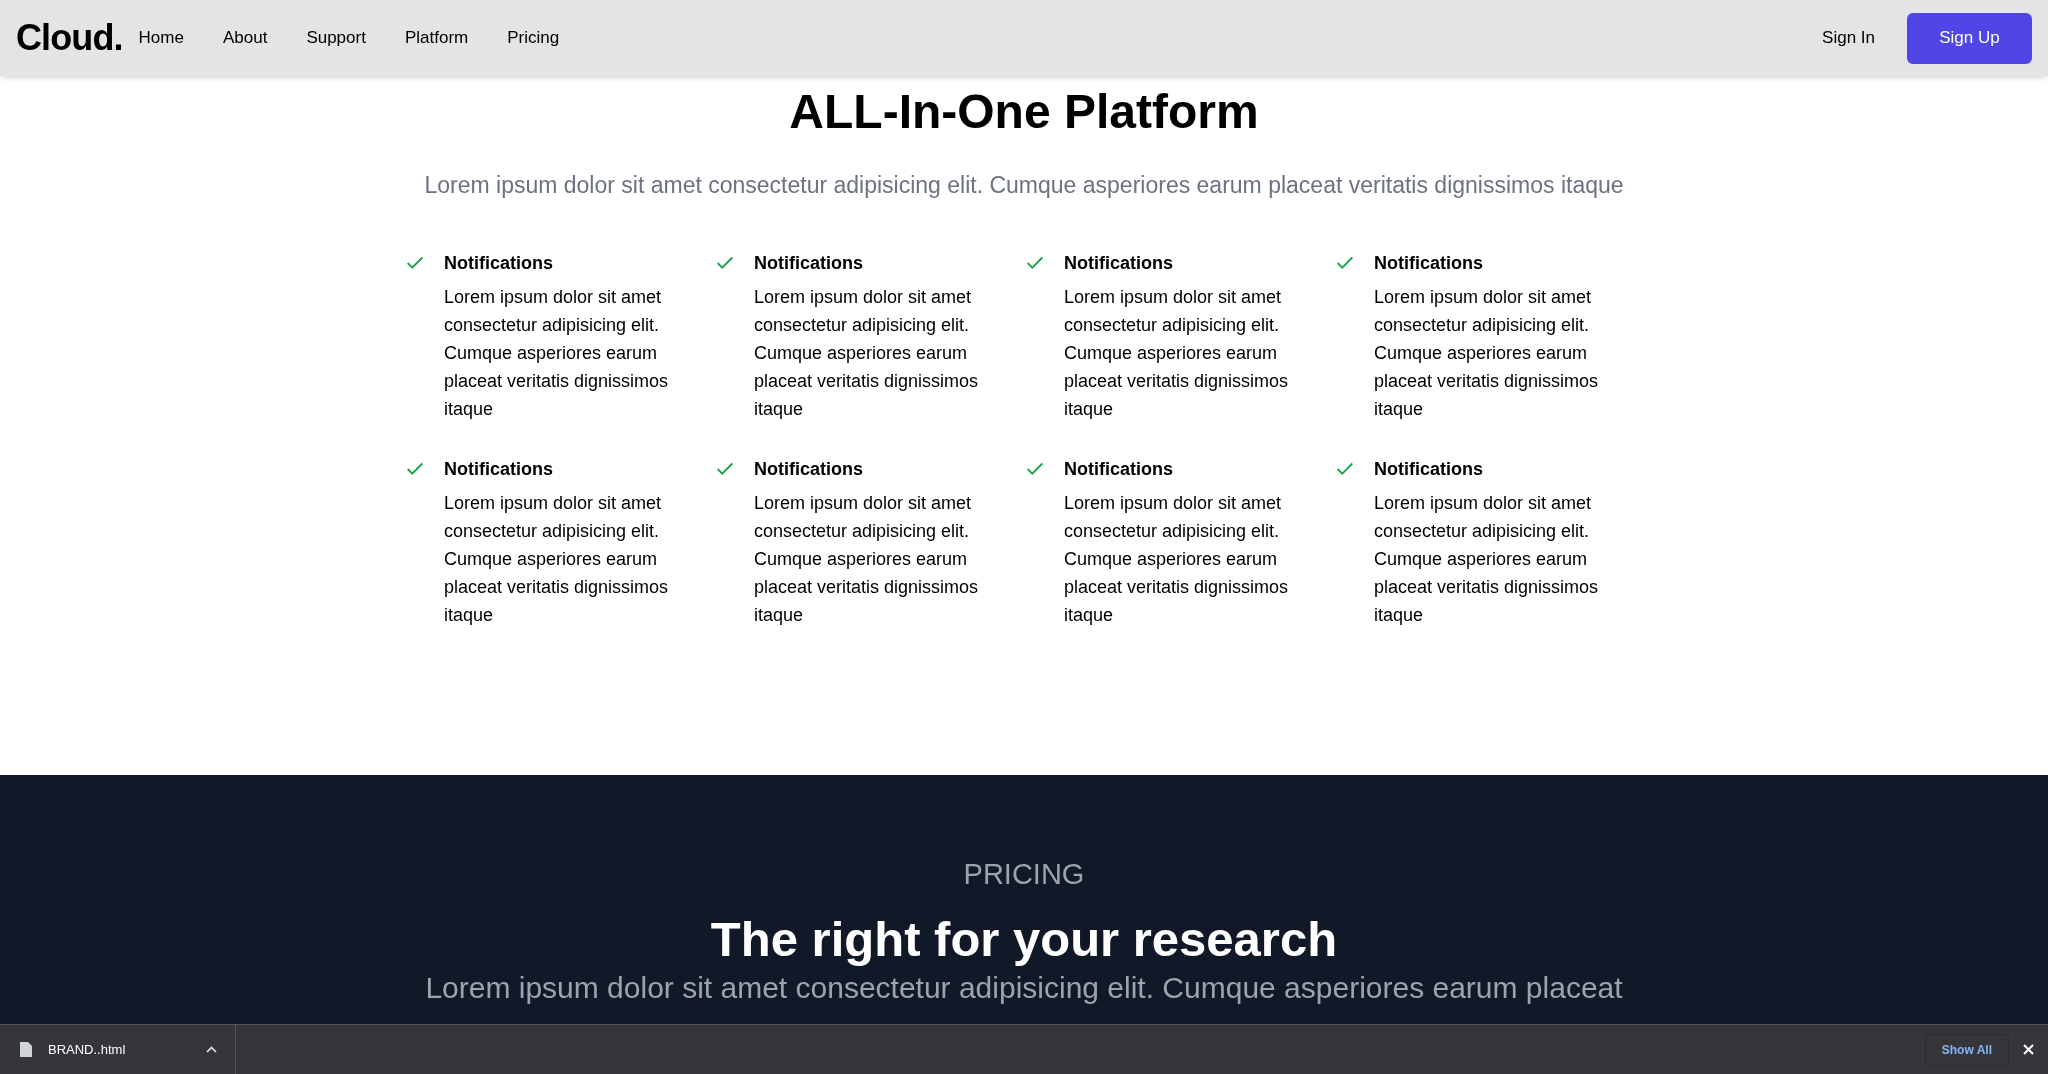 Image resolution: width=2048 pixels, height=1074 pixels. I want to click on nav-link: Home, so click(161, 38).